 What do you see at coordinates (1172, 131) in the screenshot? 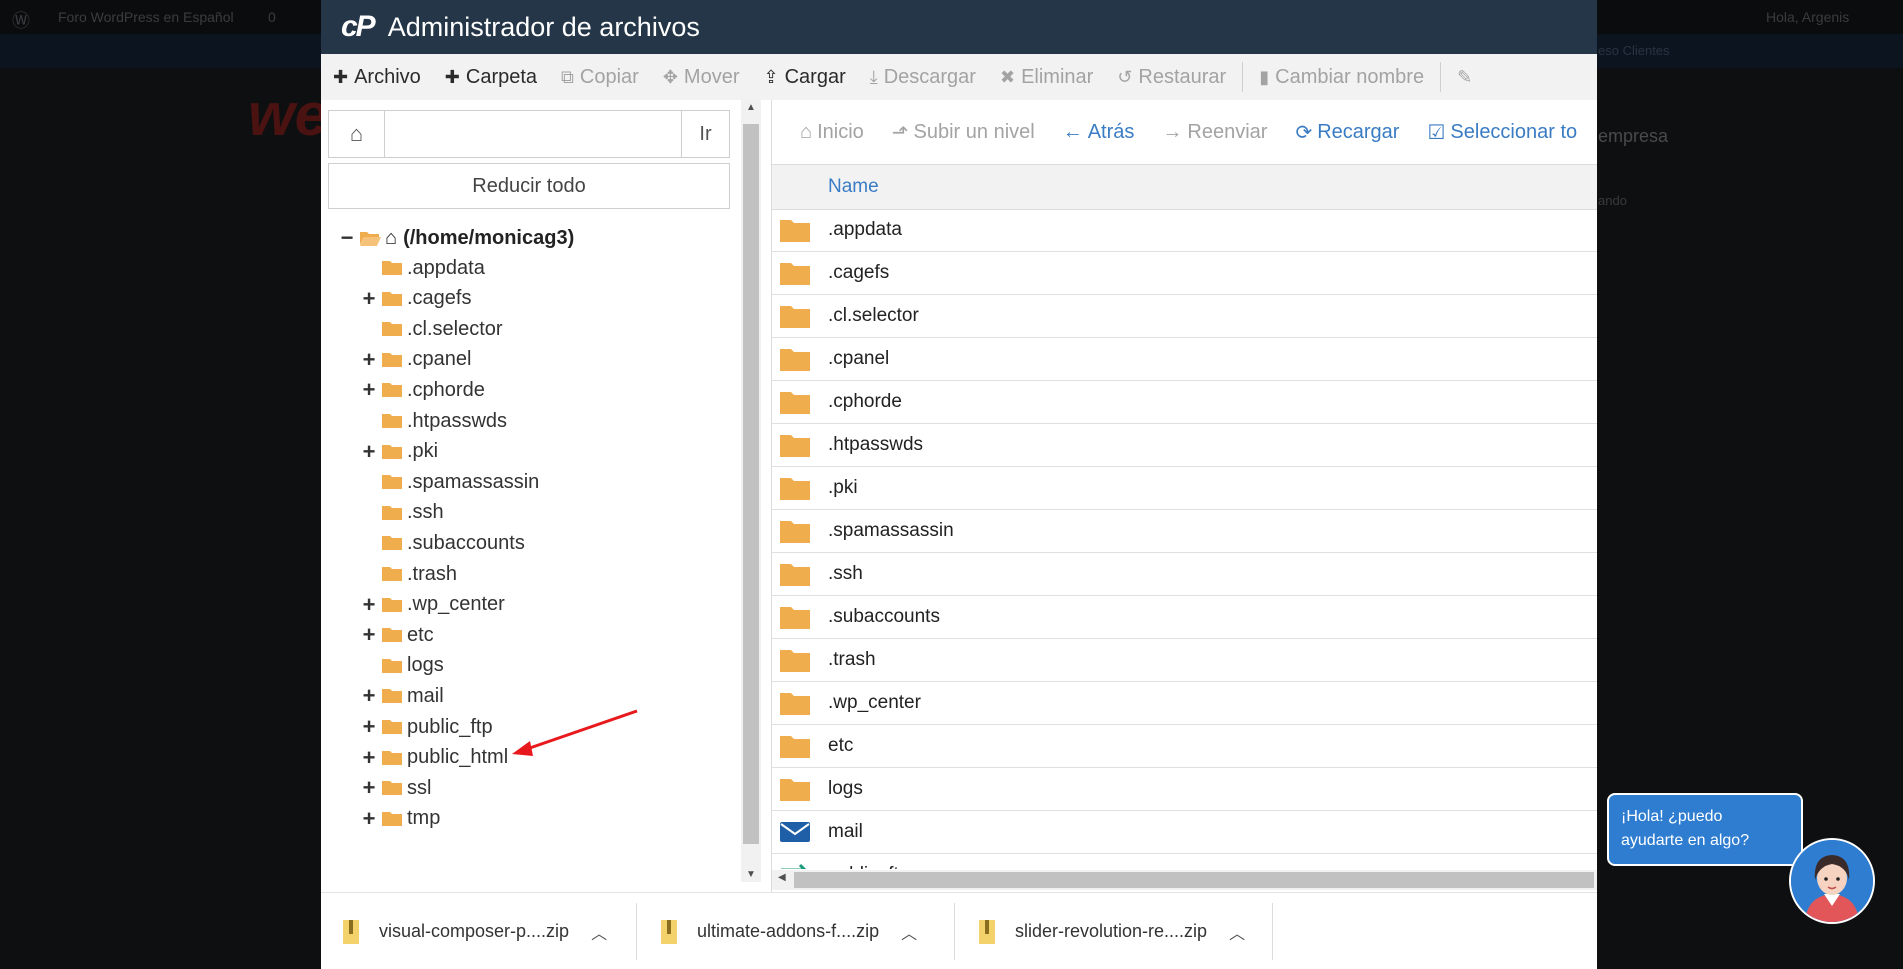
I see `arrow-right-icon: →` at bounding box center [1172, 131].